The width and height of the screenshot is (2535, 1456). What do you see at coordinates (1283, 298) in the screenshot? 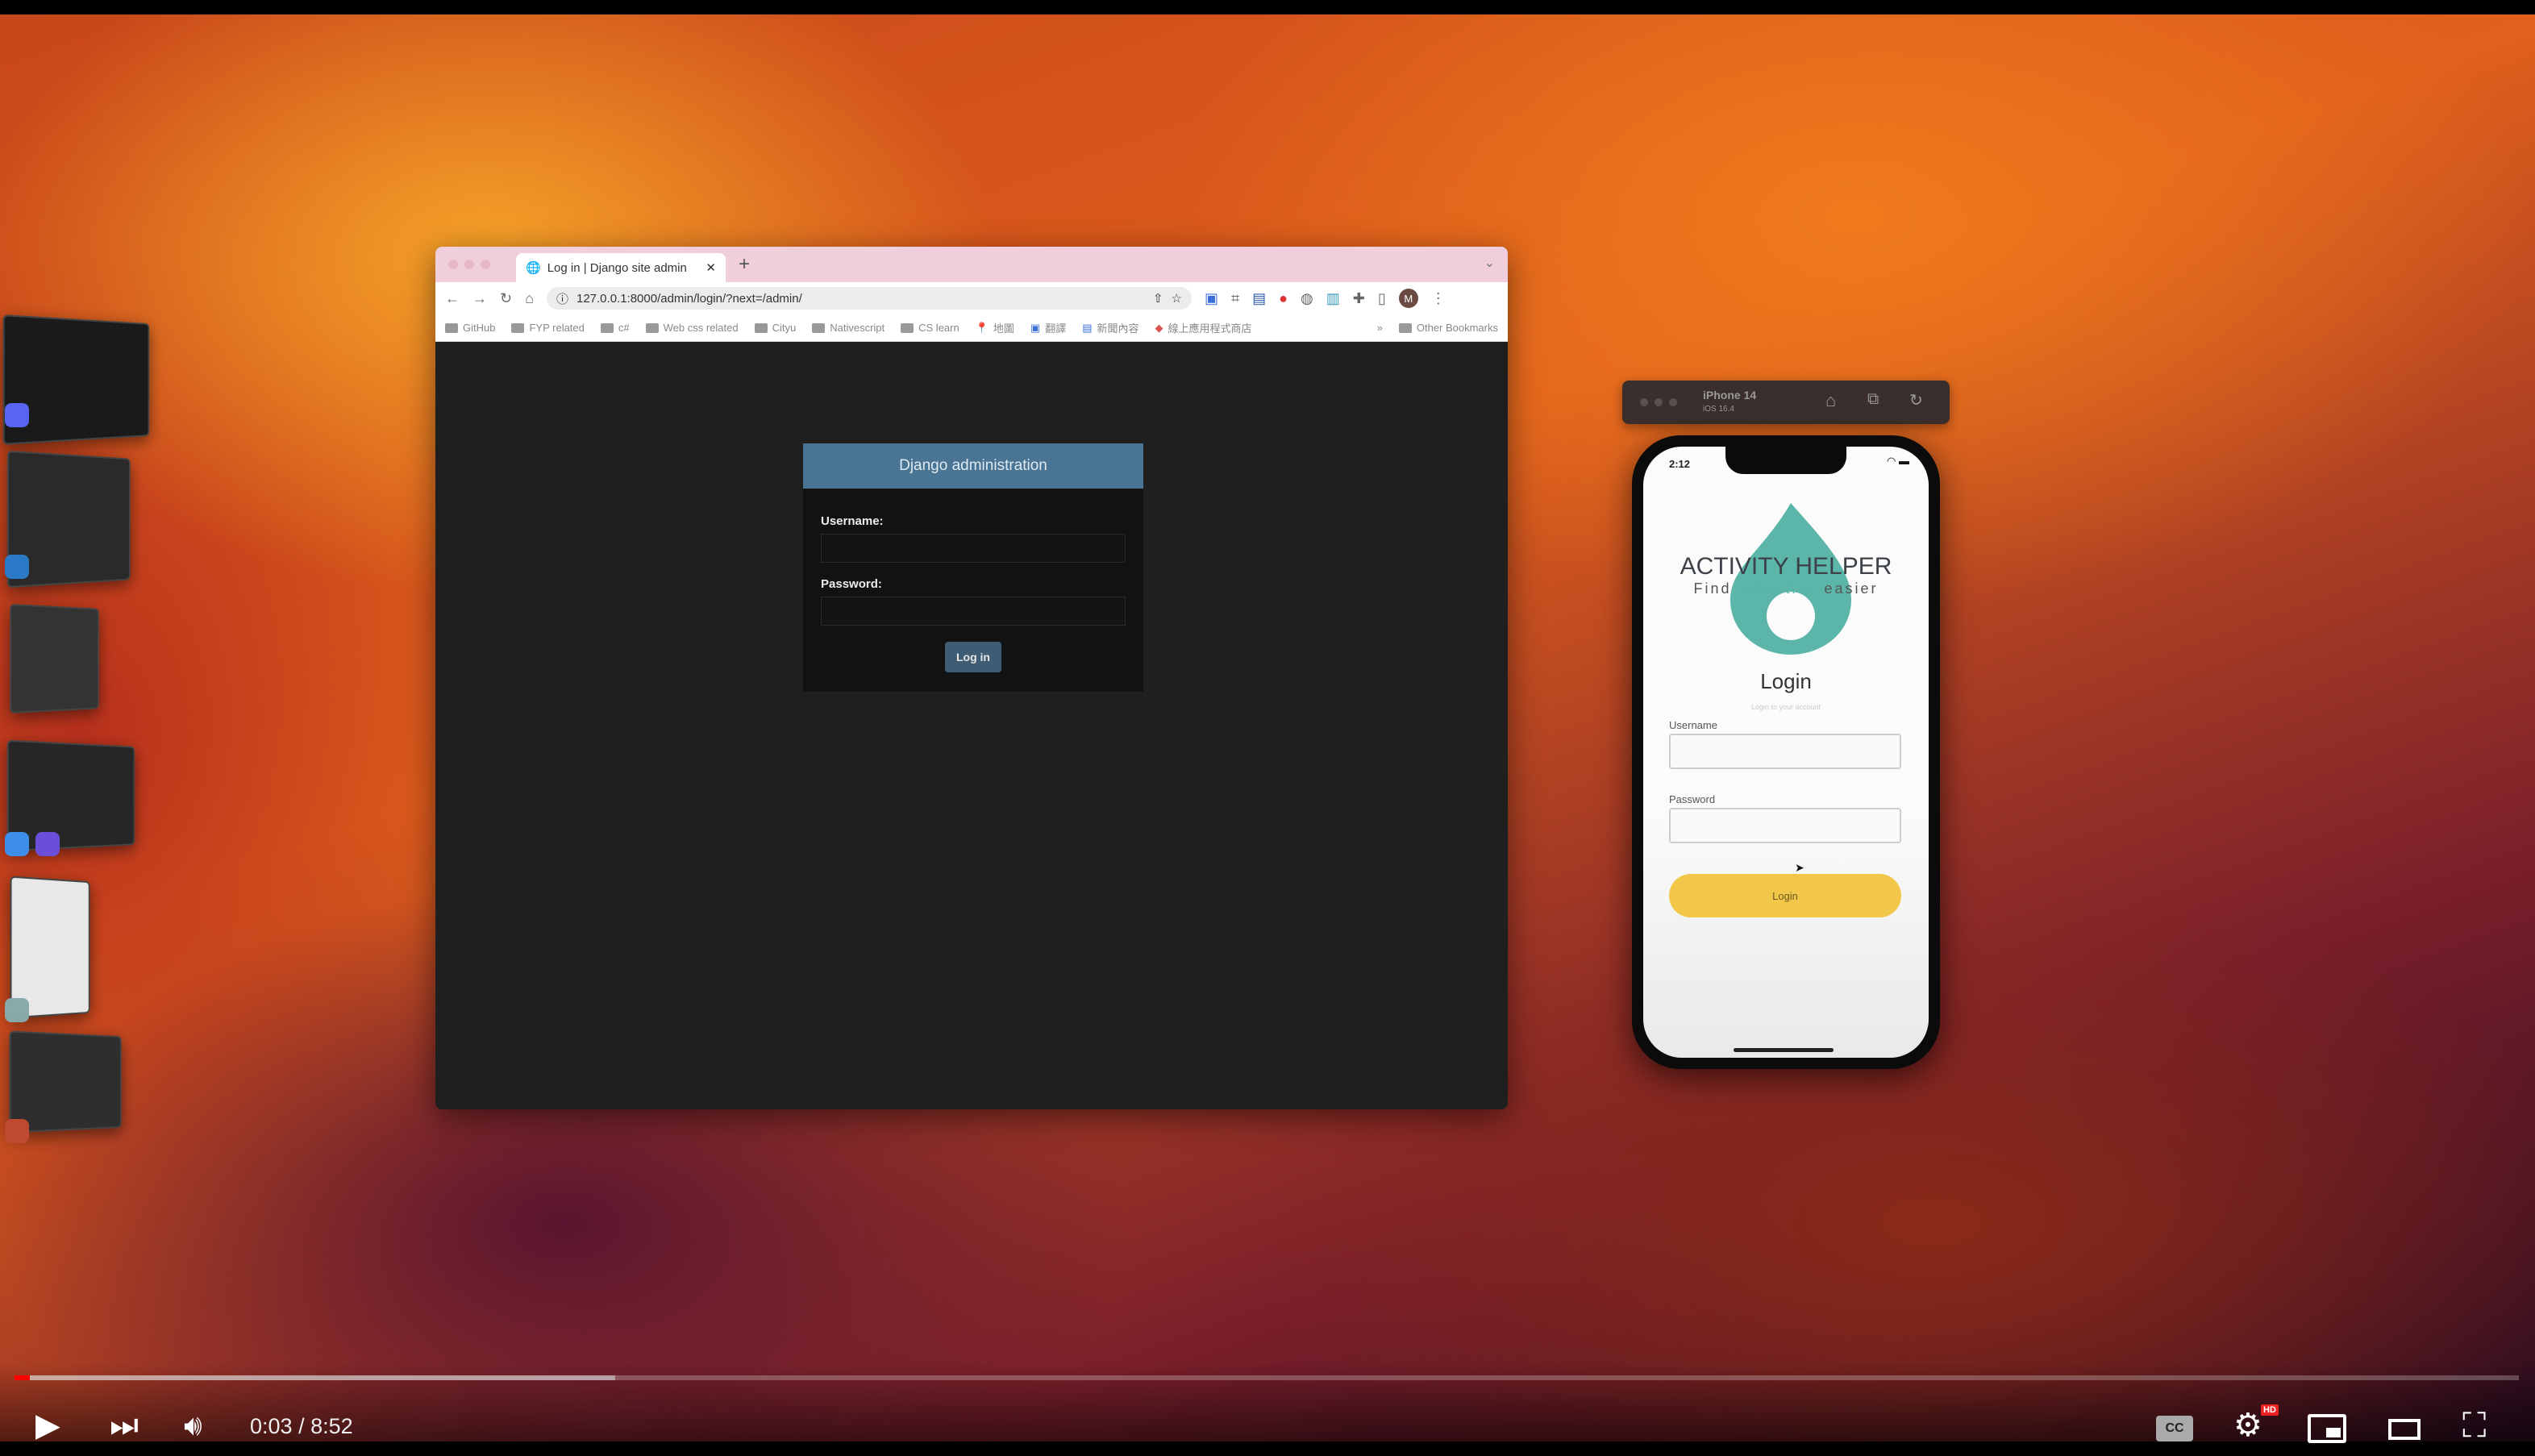
I see `adblock-extension-icon: ●` at bounding box center [1283, 298].